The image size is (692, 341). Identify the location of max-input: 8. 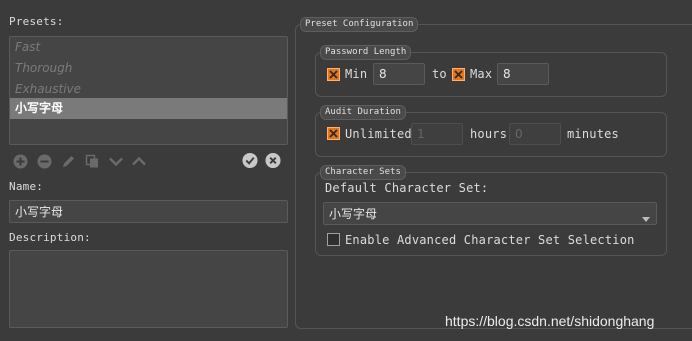
(523, 74).